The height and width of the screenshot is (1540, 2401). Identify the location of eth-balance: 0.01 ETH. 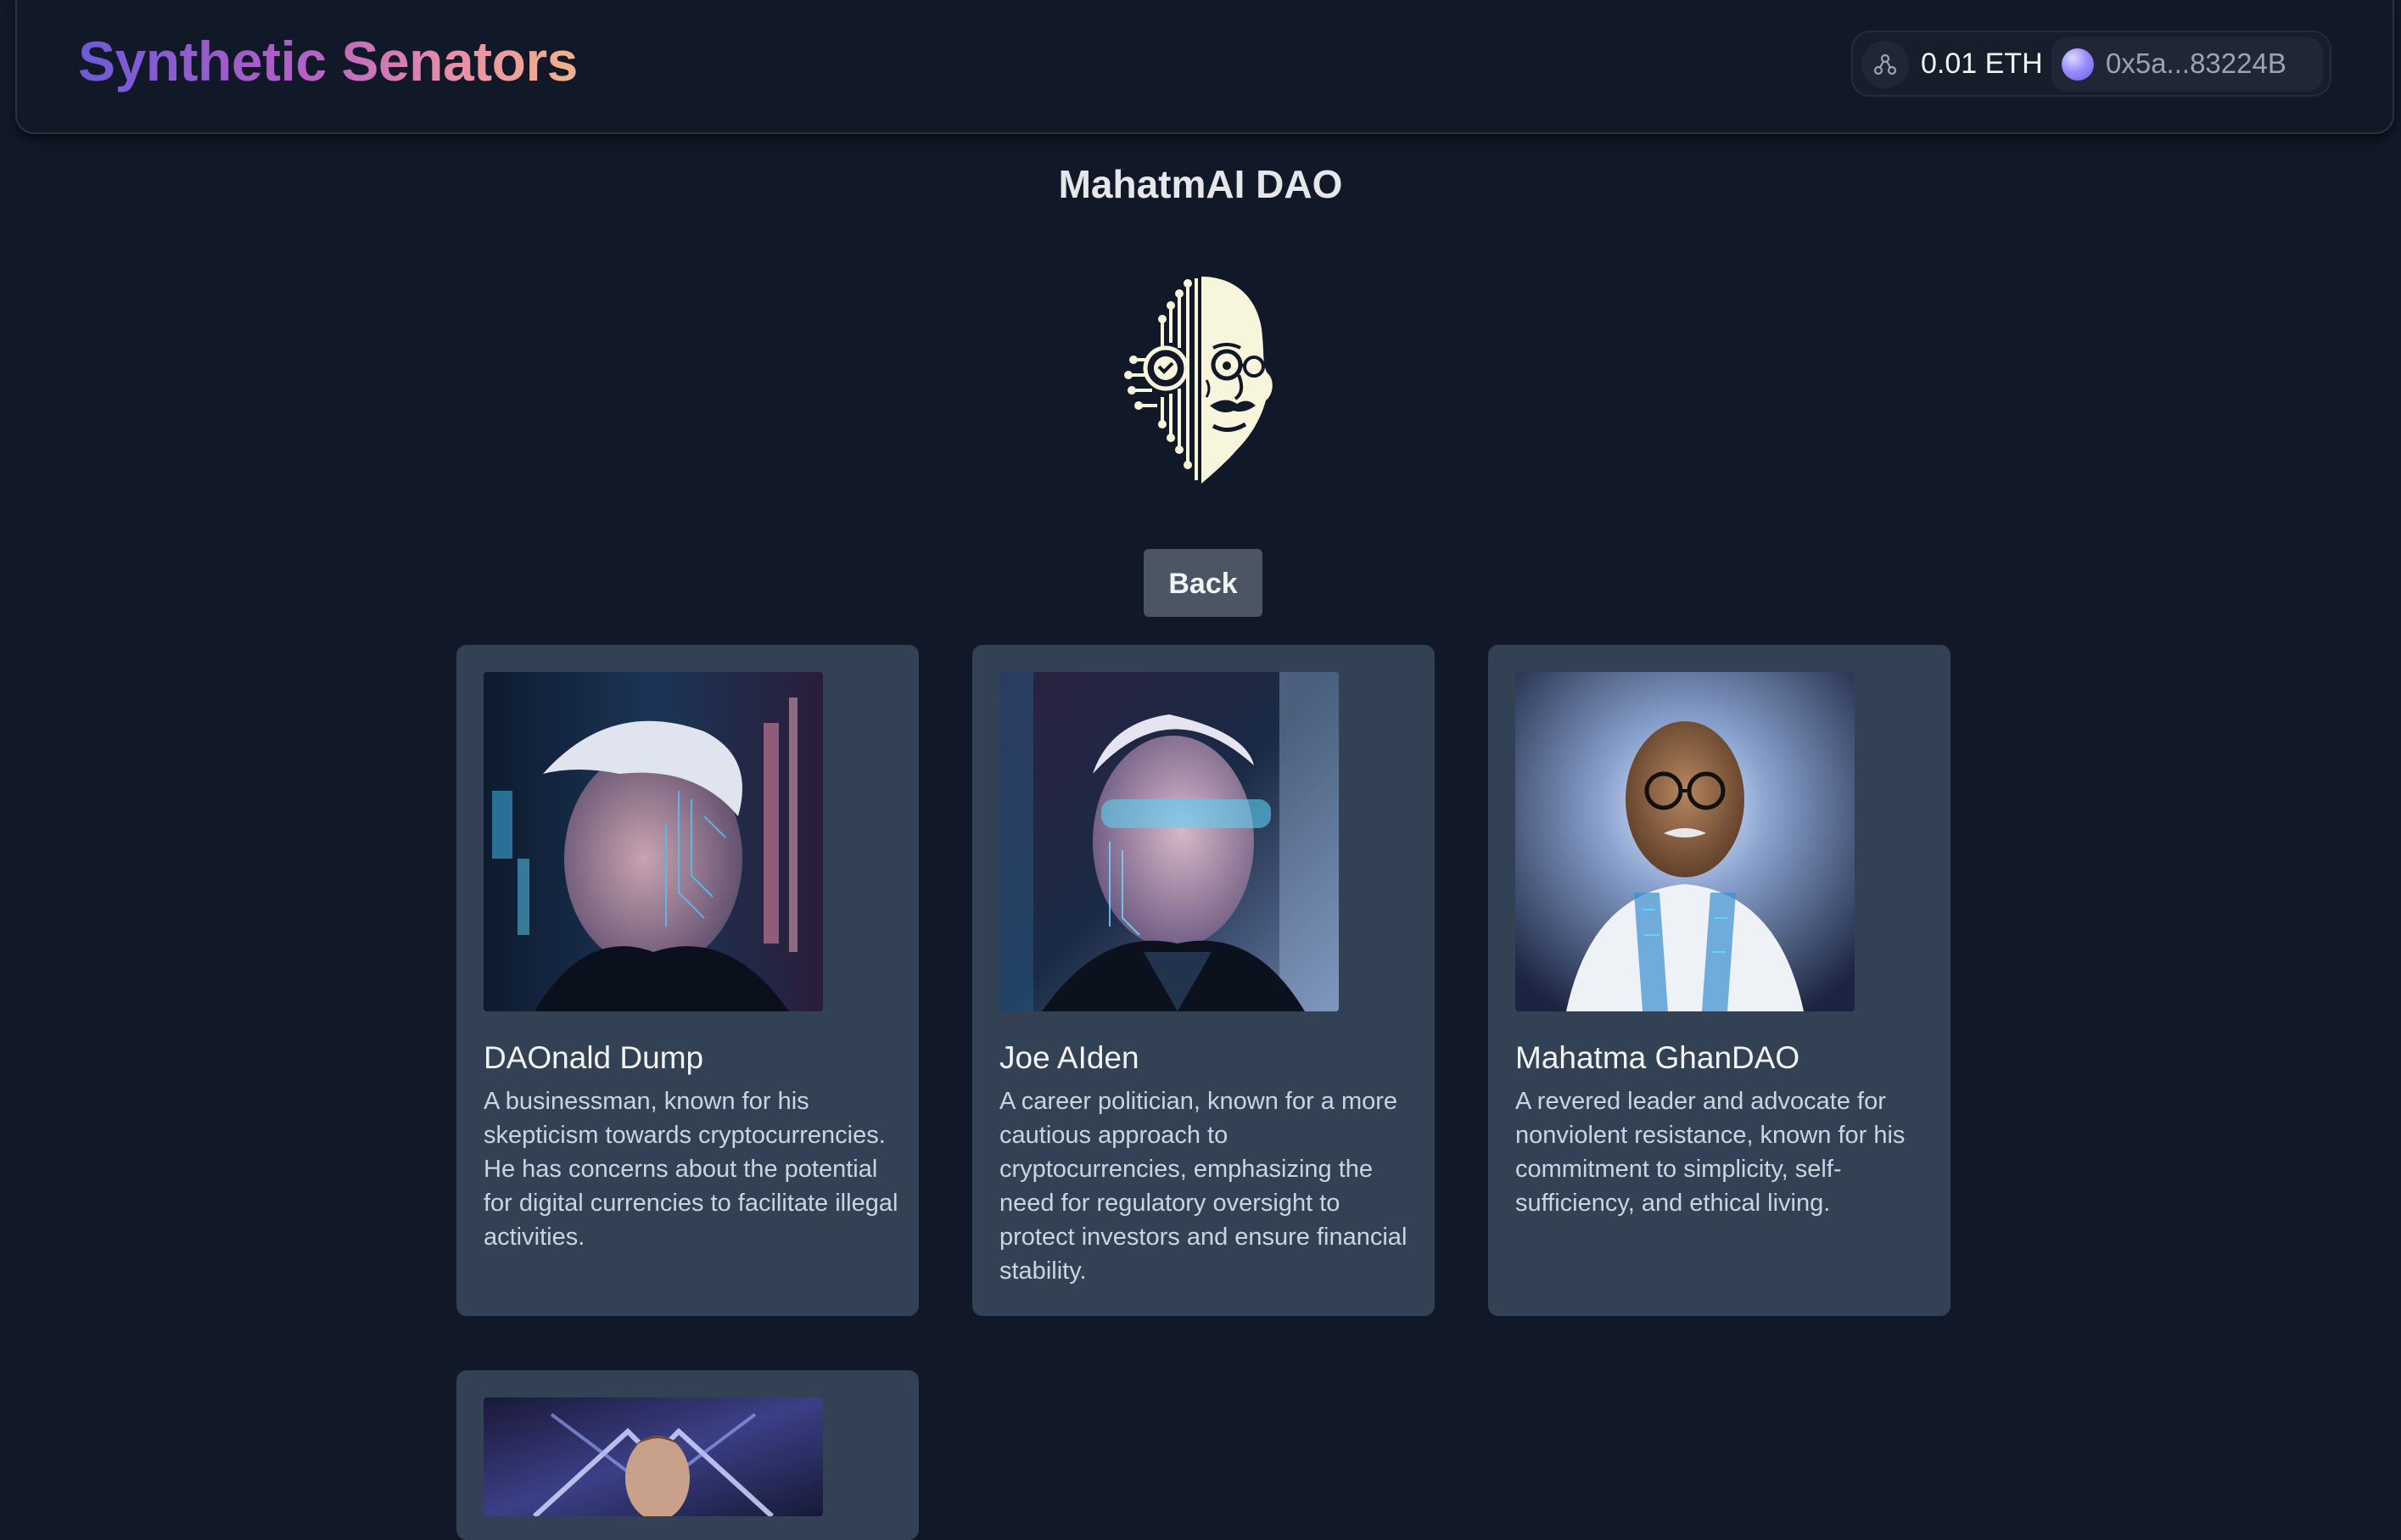
(1982, 64).